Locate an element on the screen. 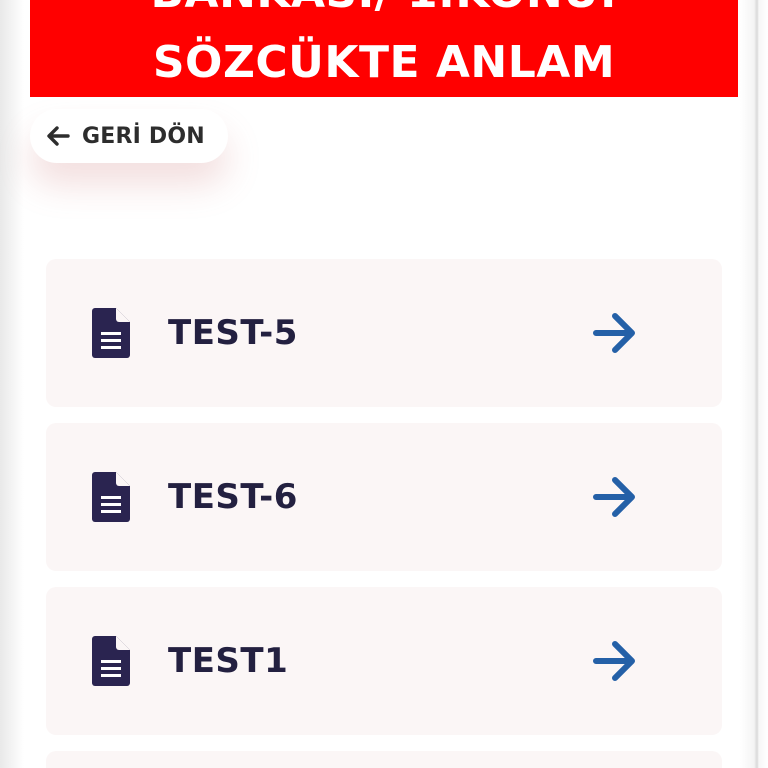 The height and width of the screenshot is (768, 768). test-item-partial is located at coordinates (384, 759).